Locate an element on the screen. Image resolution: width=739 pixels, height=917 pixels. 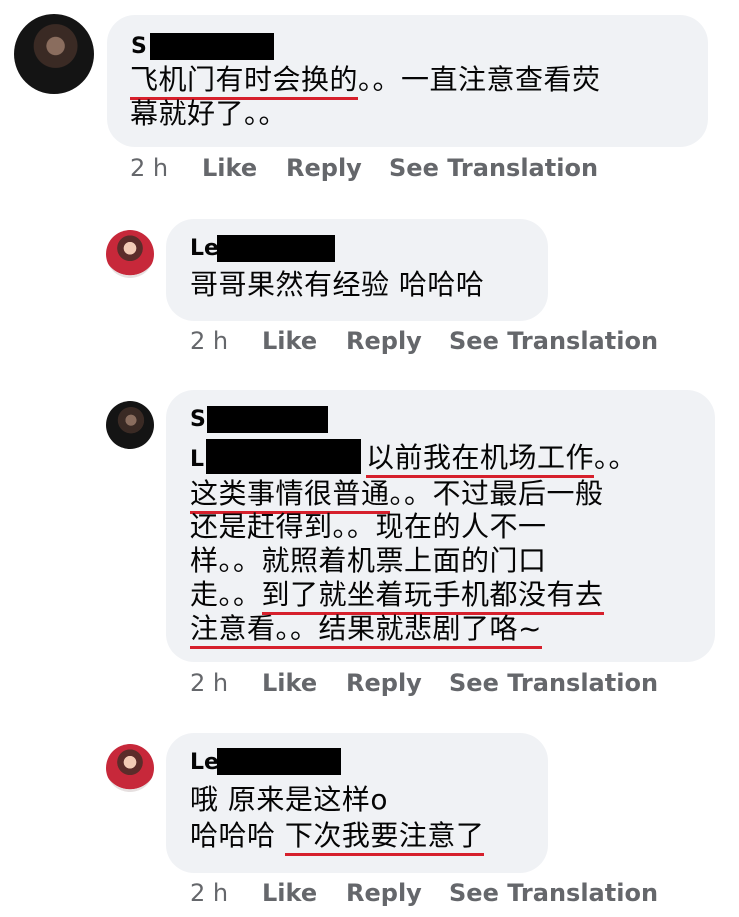
comment-line: 哦 原来是这样o is located at coordinates (289, 799).